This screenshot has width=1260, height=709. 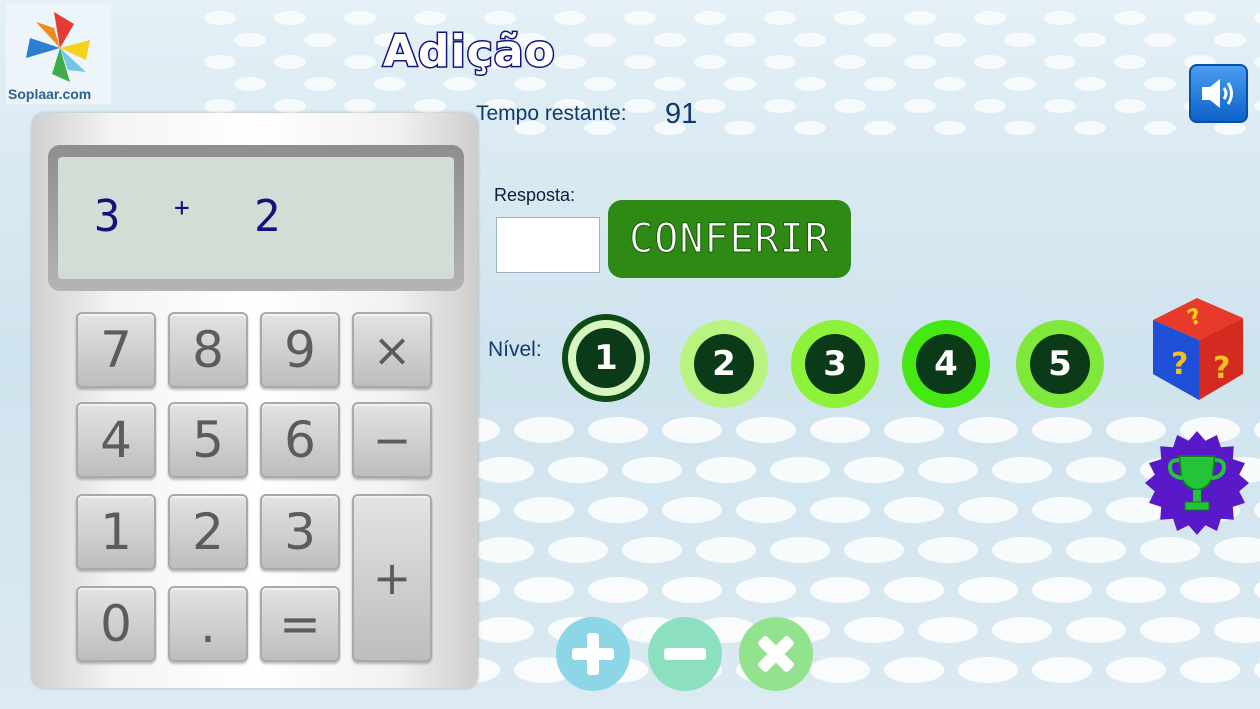 I want to click on operation-subtract-button, so click(x=685, y=654).